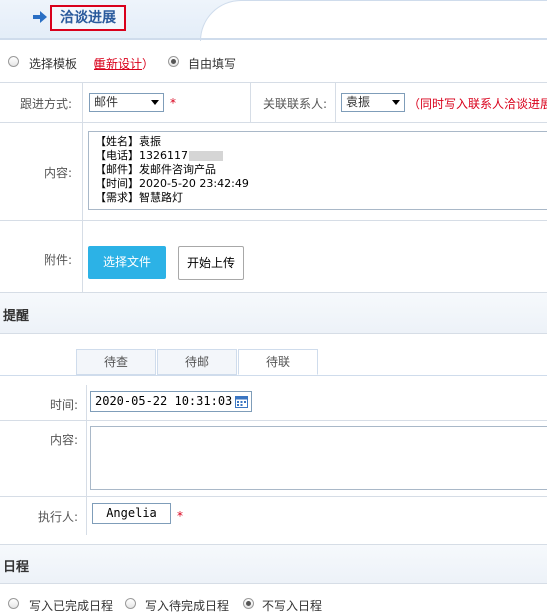 The height and width of the screenshot is (614, 547). Describe the element at coordinates (13, 61) in the screenshot. I see `radio-template` at that location.